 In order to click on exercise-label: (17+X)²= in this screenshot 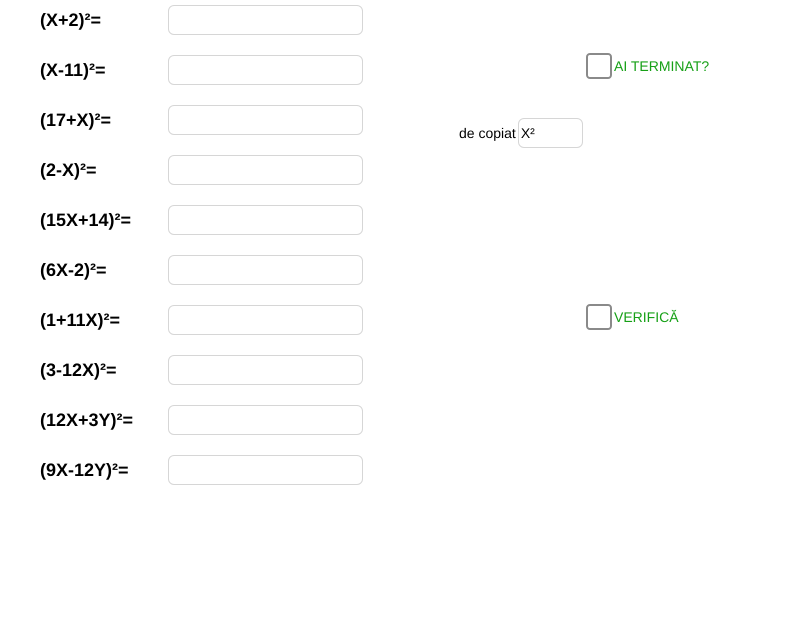, I will do `click(76, 120)`.